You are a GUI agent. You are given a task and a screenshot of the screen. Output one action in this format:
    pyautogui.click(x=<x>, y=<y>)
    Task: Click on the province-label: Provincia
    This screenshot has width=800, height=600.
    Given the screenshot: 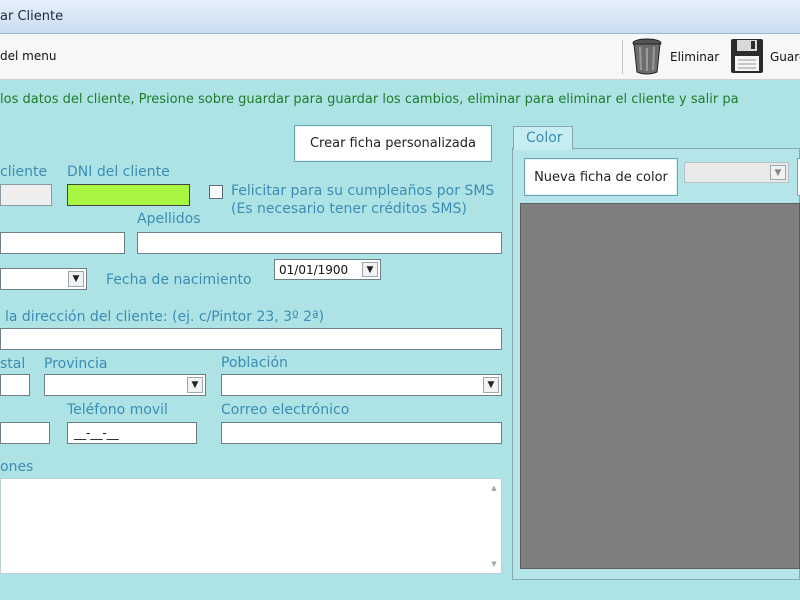 What is the action you would take?
    pyautogui.click(x=76, y=364)
    